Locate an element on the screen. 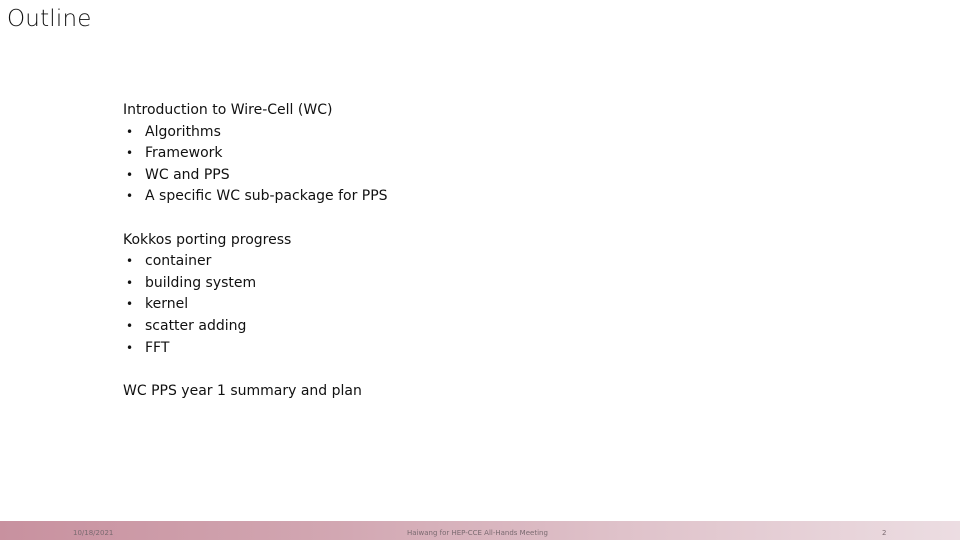 The image size is (960, 540). list-item: • scatter adding is located at coordinates (423, 327).